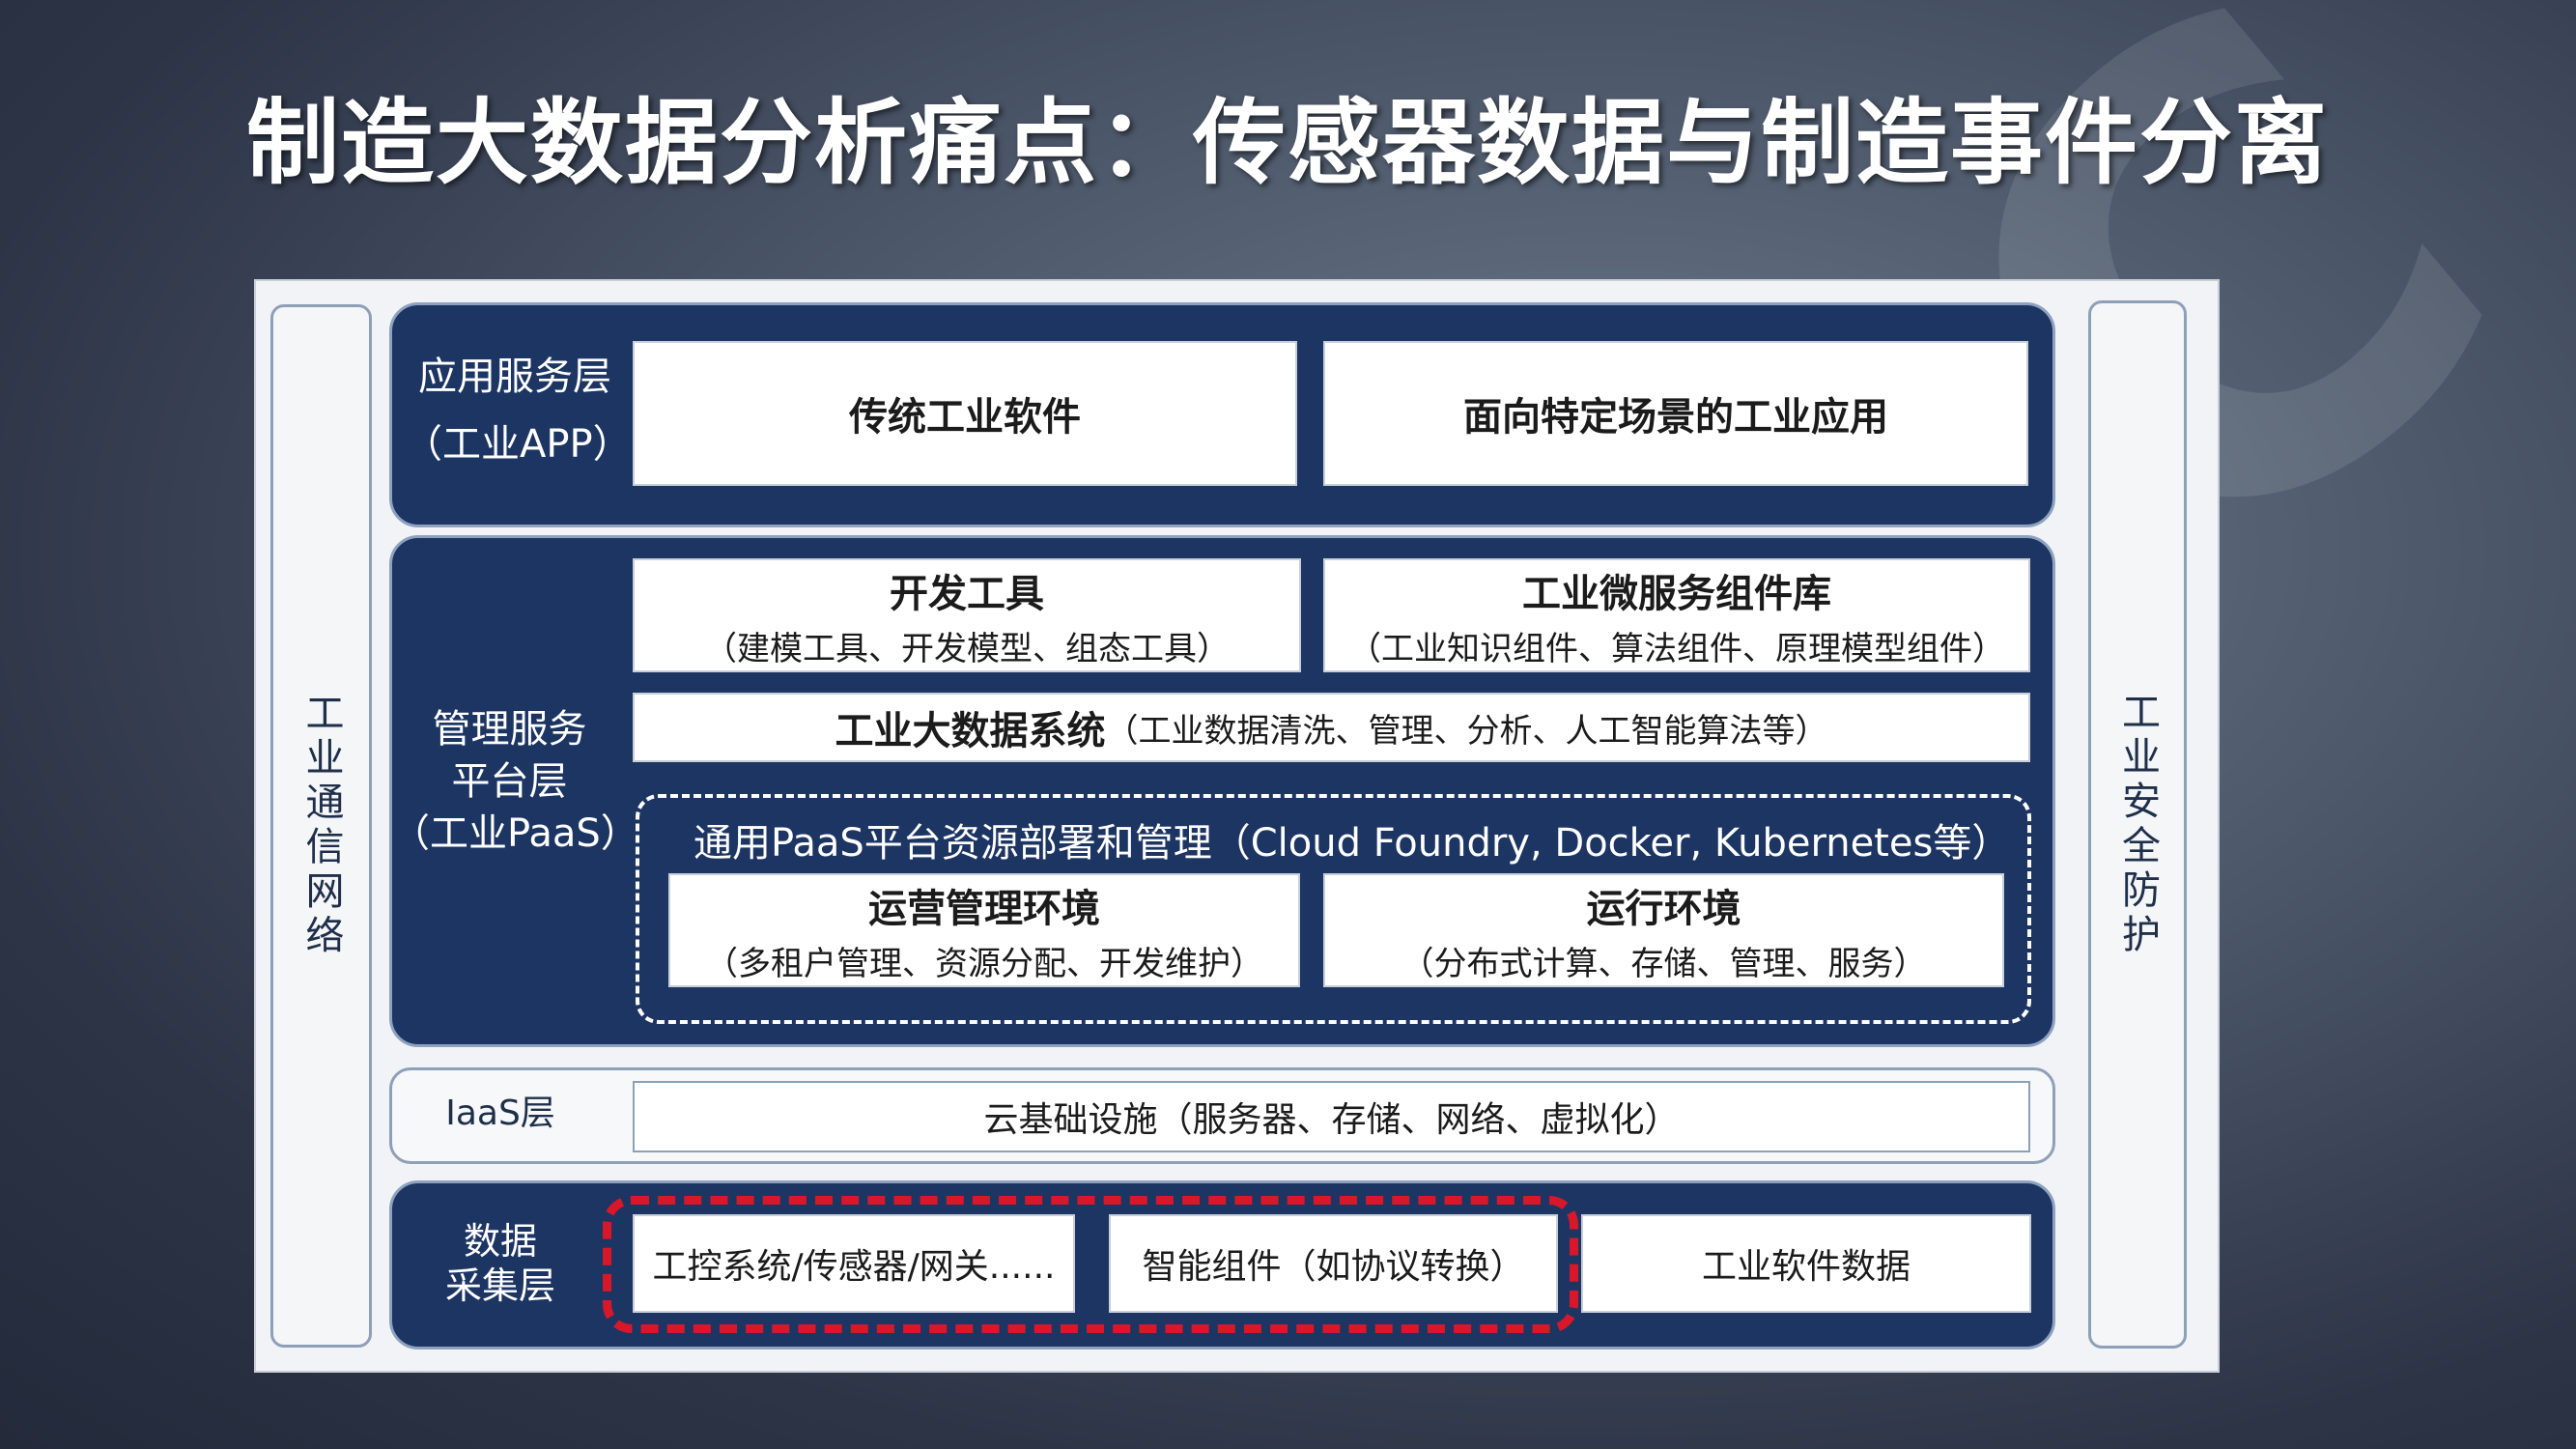 This screenshot has width=2576, height=1449. I want to click on data-layer-label-line1: 数据, so click(500, 1241).